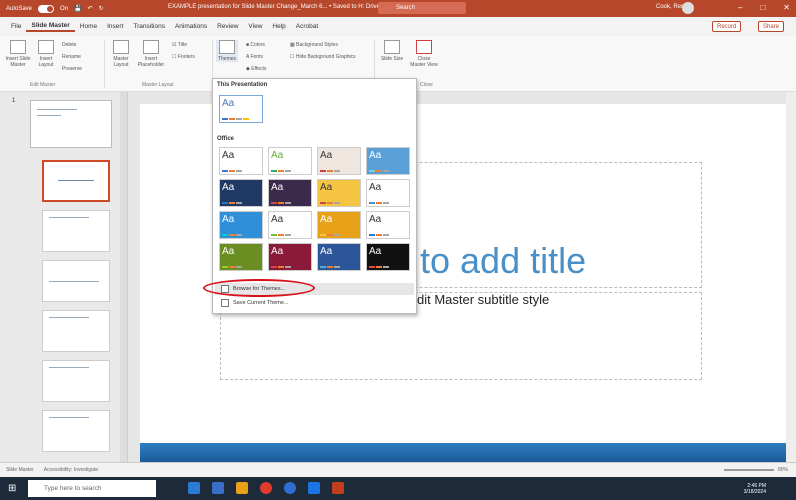 The height and width of the screenshot is (500, 796). What do you see at coordinates (727, 26) in the screenshot?
I see `record-button: Record` at bounding box center [727, 26].